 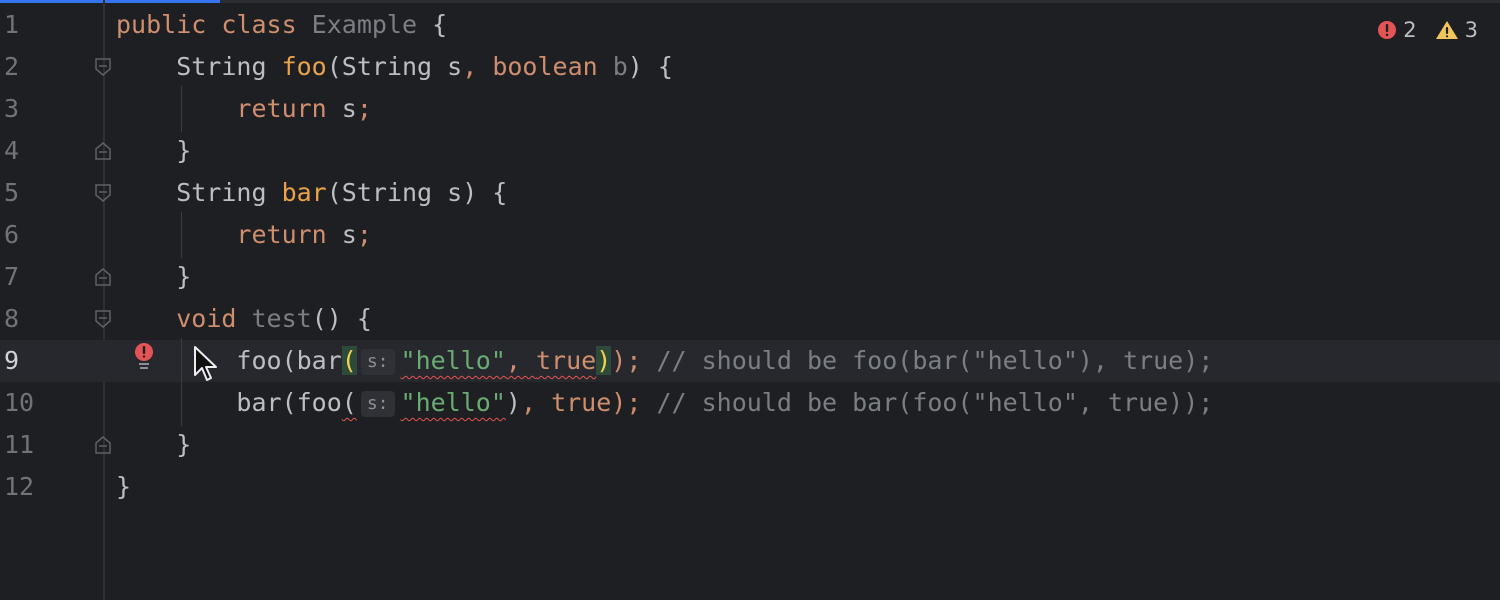 What do you see at coordinates (927, 360) in the screenshot?
I see `code-token: // should be foo(bar("hello"), true);` at bounding box center [927, 360].